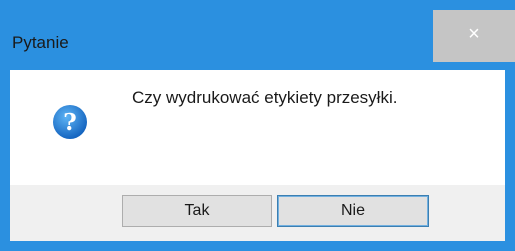 The height and width of the screenshot is (251, 515). I want to click on question-icon: ?, so click(70, 122).